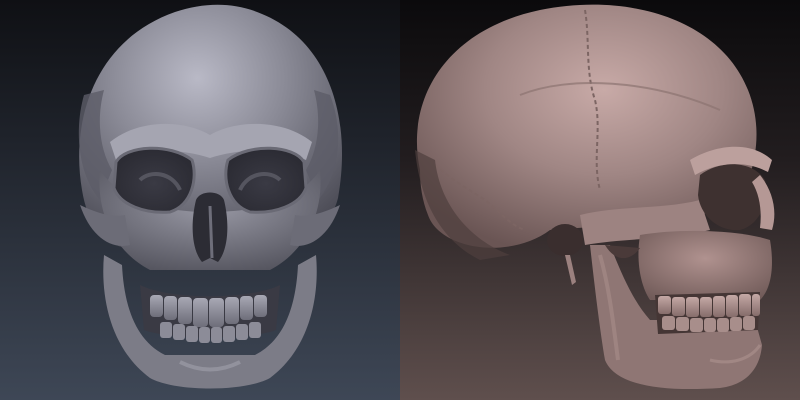 The width and height of the screenshot is (800, 400). I want to click on orbit-right, so click(266, 180).